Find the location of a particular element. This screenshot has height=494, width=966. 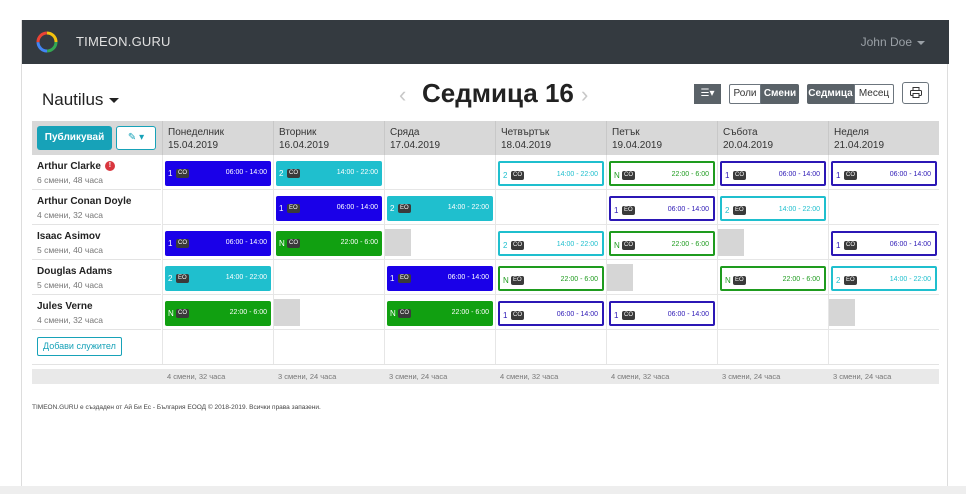

list-view-button: ☰▾ is located at coordinates (707, 94).